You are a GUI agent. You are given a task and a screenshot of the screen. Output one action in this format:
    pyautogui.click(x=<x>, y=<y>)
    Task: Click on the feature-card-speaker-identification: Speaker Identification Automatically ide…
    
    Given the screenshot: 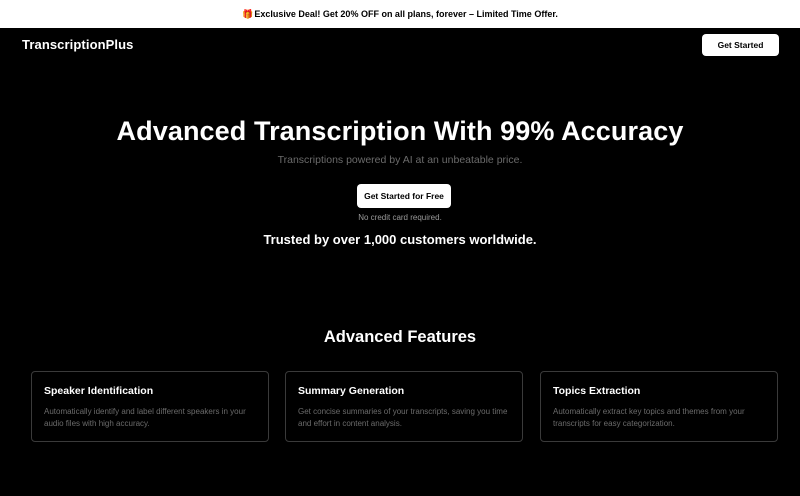 What is the action you would take?
    pyautogui.click(x=150, y=406)
    